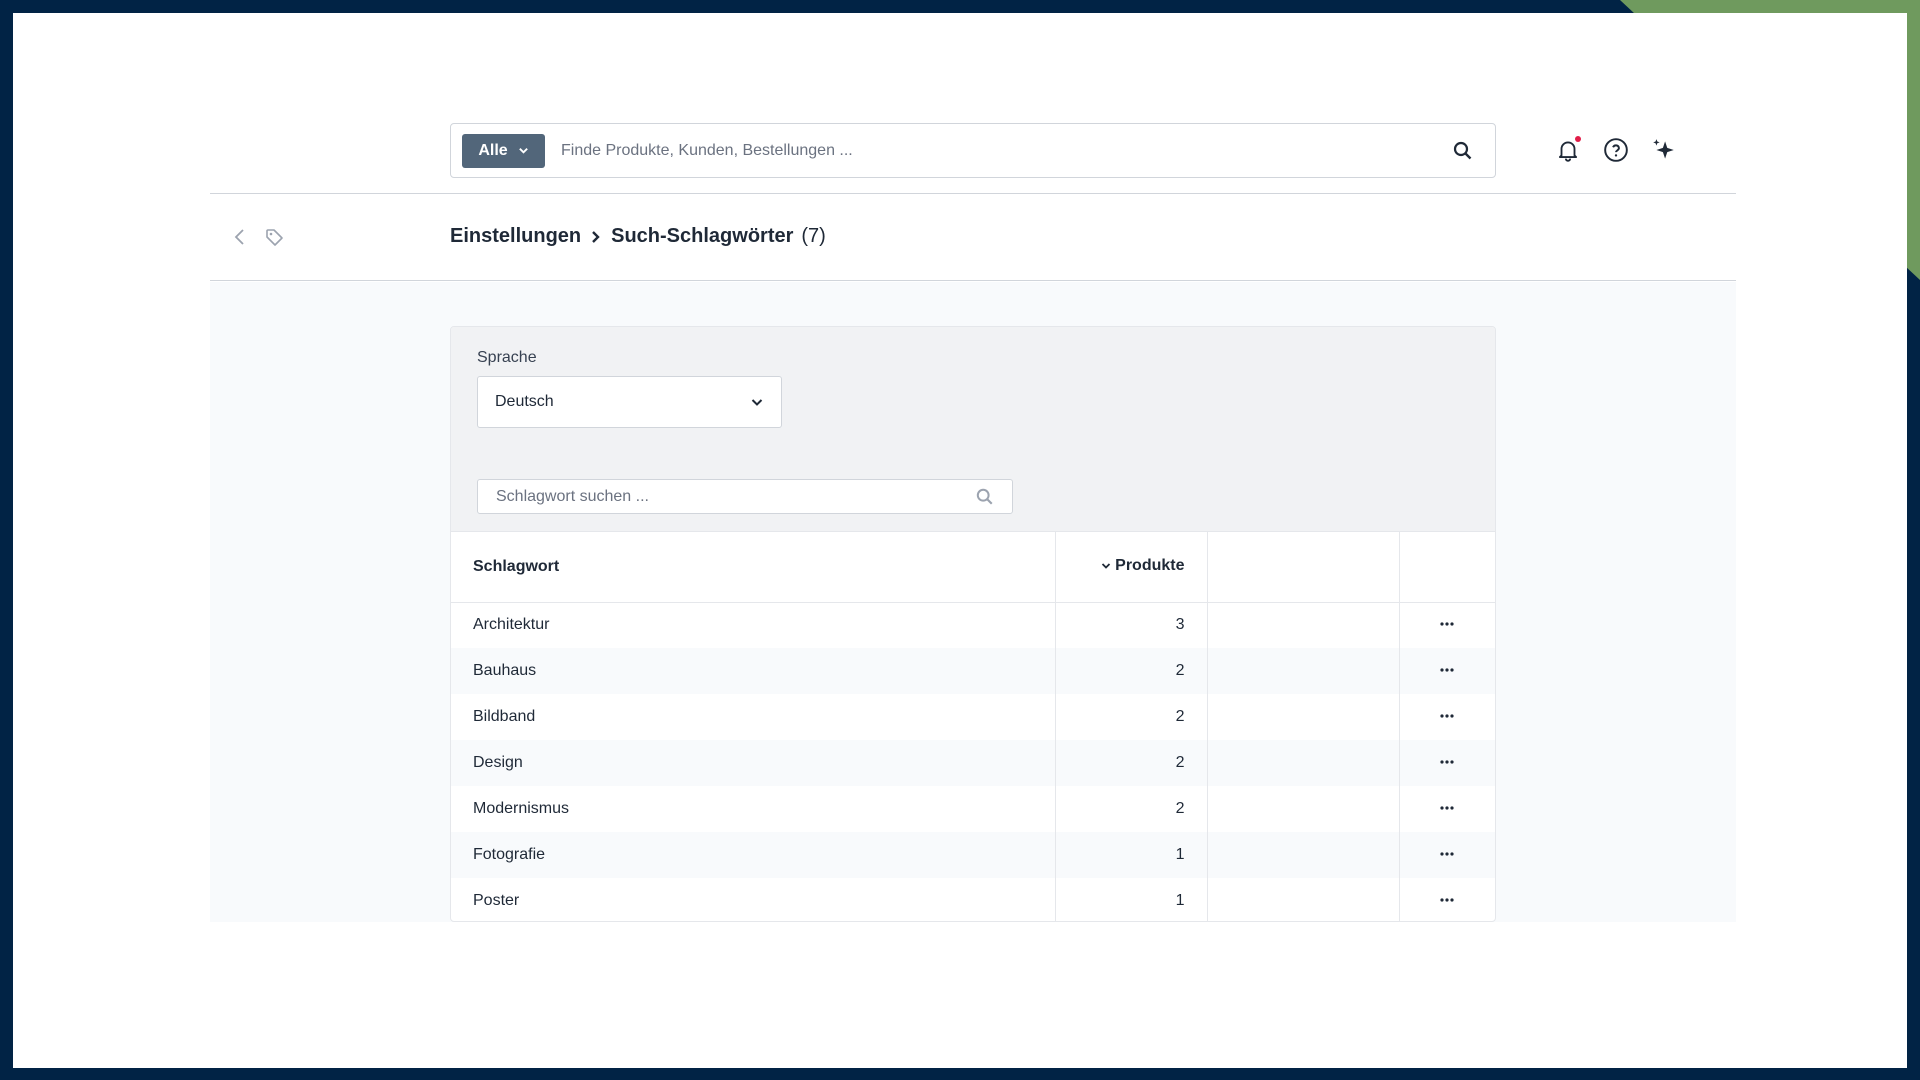 Image resolution: width=1920 pixels, height=1080 pixels. Describe the element at coordinates (1568, 149) in the screenshot. I see `notifications-button` at that location.